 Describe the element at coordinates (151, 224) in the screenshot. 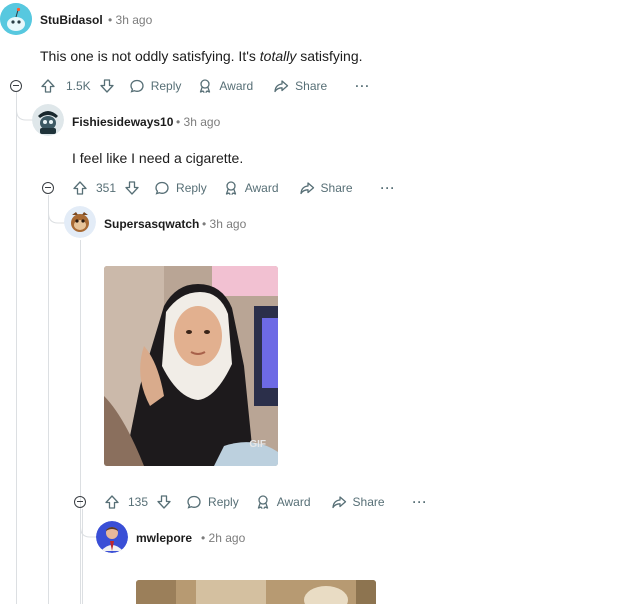

I see `username: Supersasqwatch` at that location.